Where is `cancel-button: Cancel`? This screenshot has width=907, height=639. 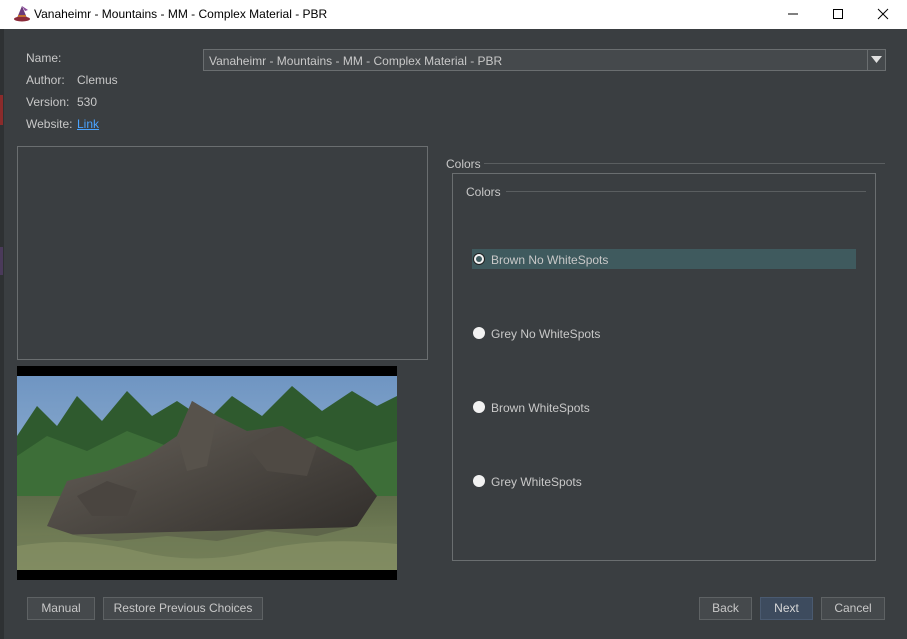 cancel-button: Cancel is located at coordinates (853, 608).